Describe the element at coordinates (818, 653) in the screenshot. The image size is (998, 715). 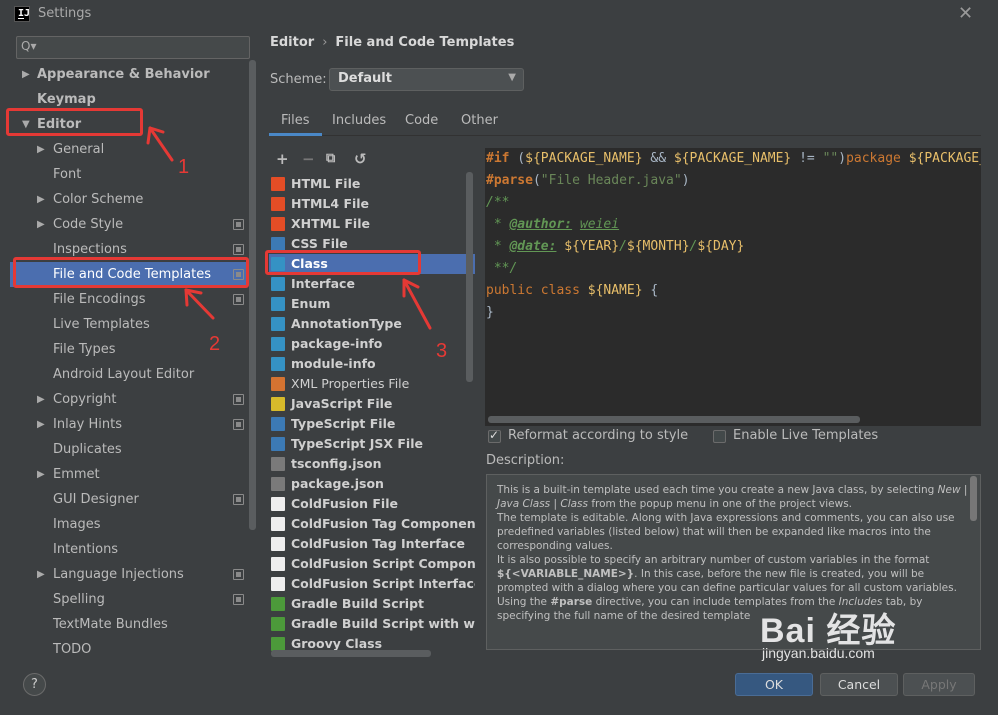
I see `baidu-watermark-url: jingyan.baidu.com` at that location.